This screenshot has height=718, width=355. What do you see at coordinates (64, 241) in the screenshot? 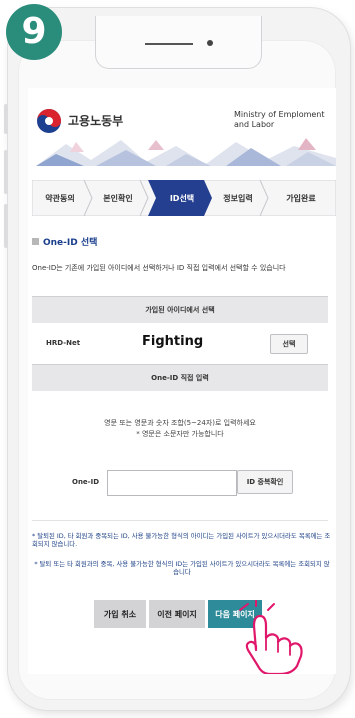
I see `section-title: One-ID 선택` at bounding box center [64, 241].